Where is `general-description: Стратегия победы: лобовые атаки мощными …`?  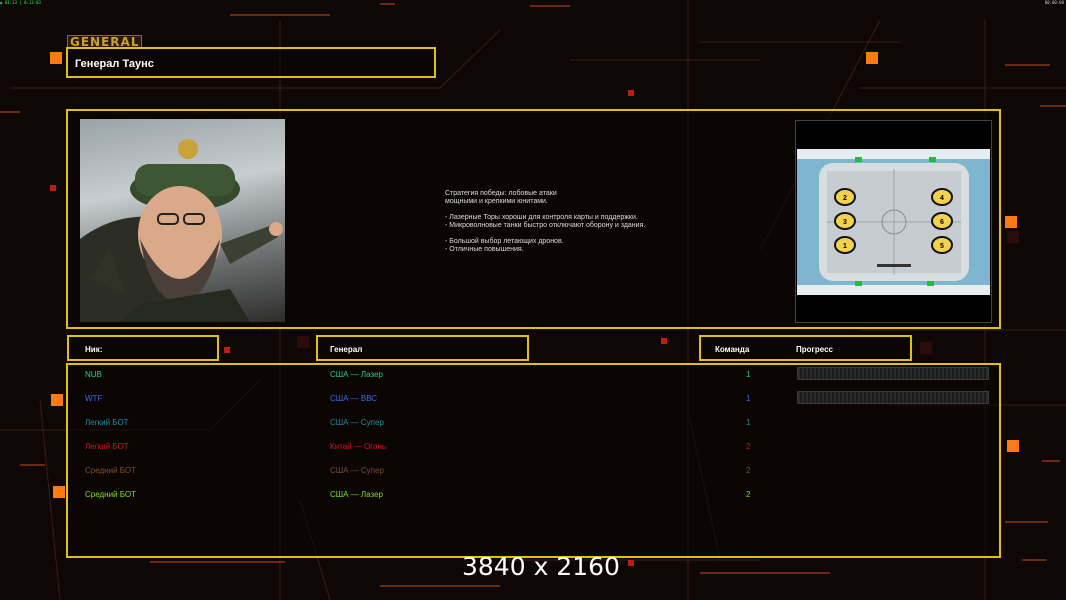 general-description: Стратегия победы: лобовые атаки мощными … is located at coordinates (545, 221).